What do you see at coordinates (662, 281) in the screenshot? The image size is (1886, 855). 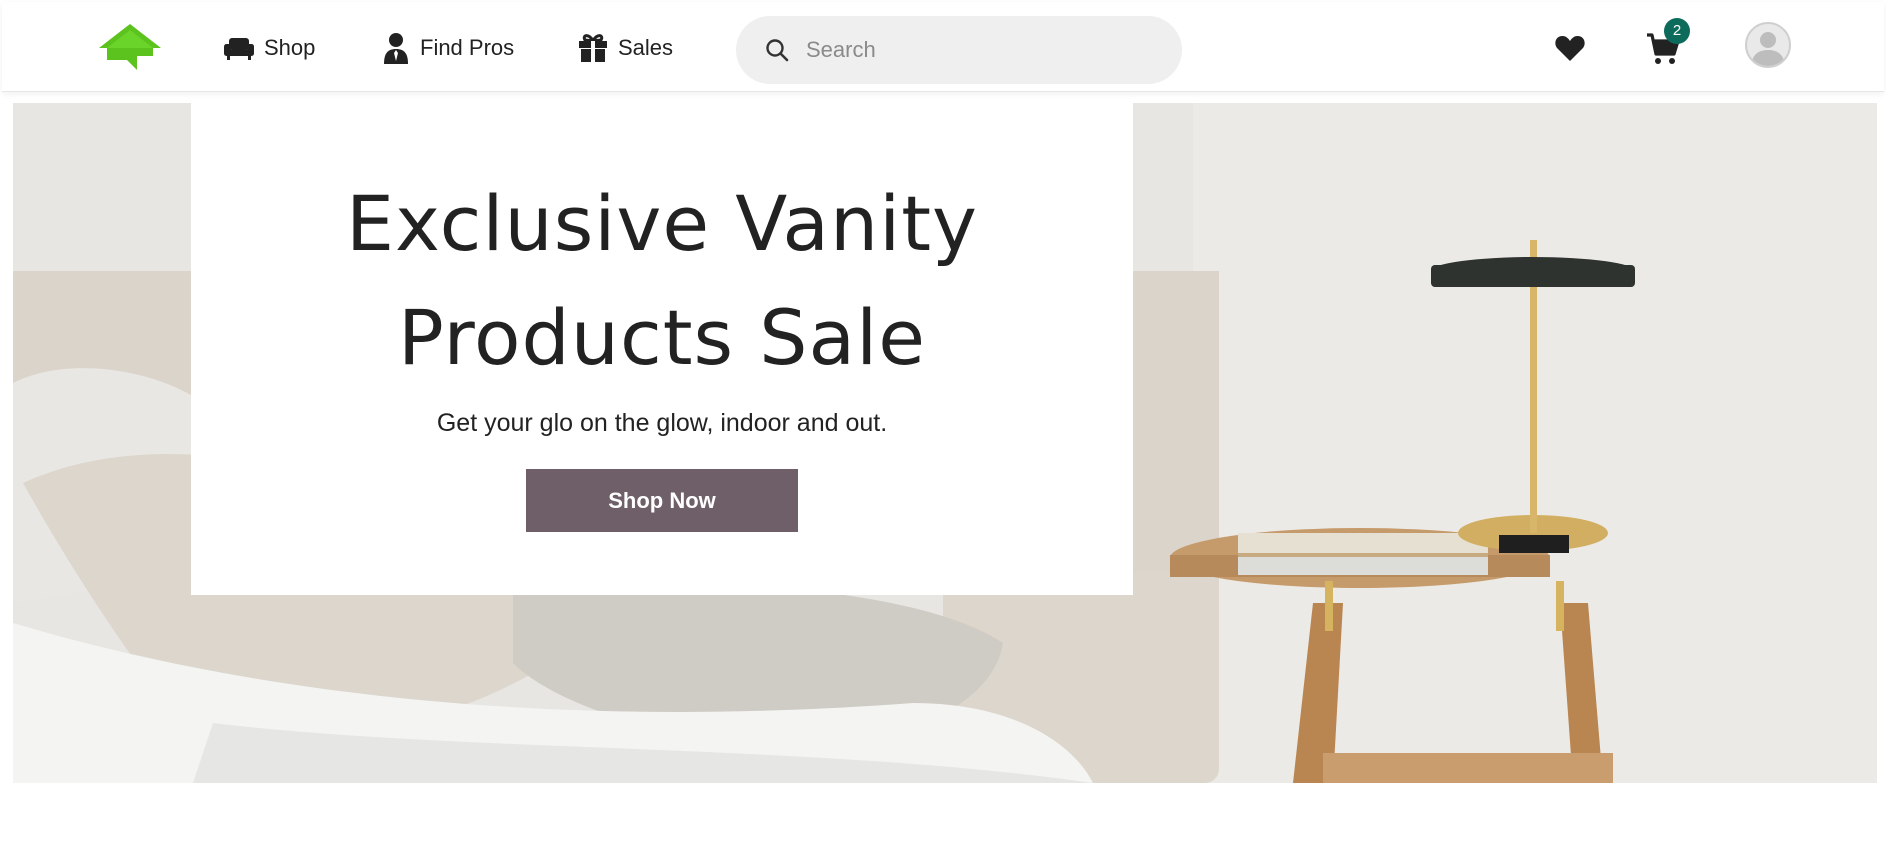 I see `promo-title: Exclusive Vanity Products Sale` at bounding box center [662, 281].